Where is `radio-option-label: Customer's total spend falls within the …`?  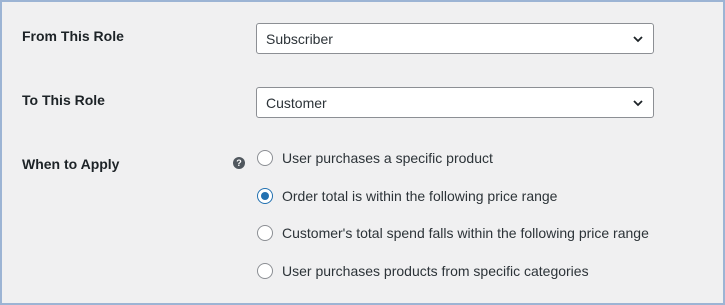
radio-option-label: Customer's total spend falls within the … is located at coordinates (465, 233).